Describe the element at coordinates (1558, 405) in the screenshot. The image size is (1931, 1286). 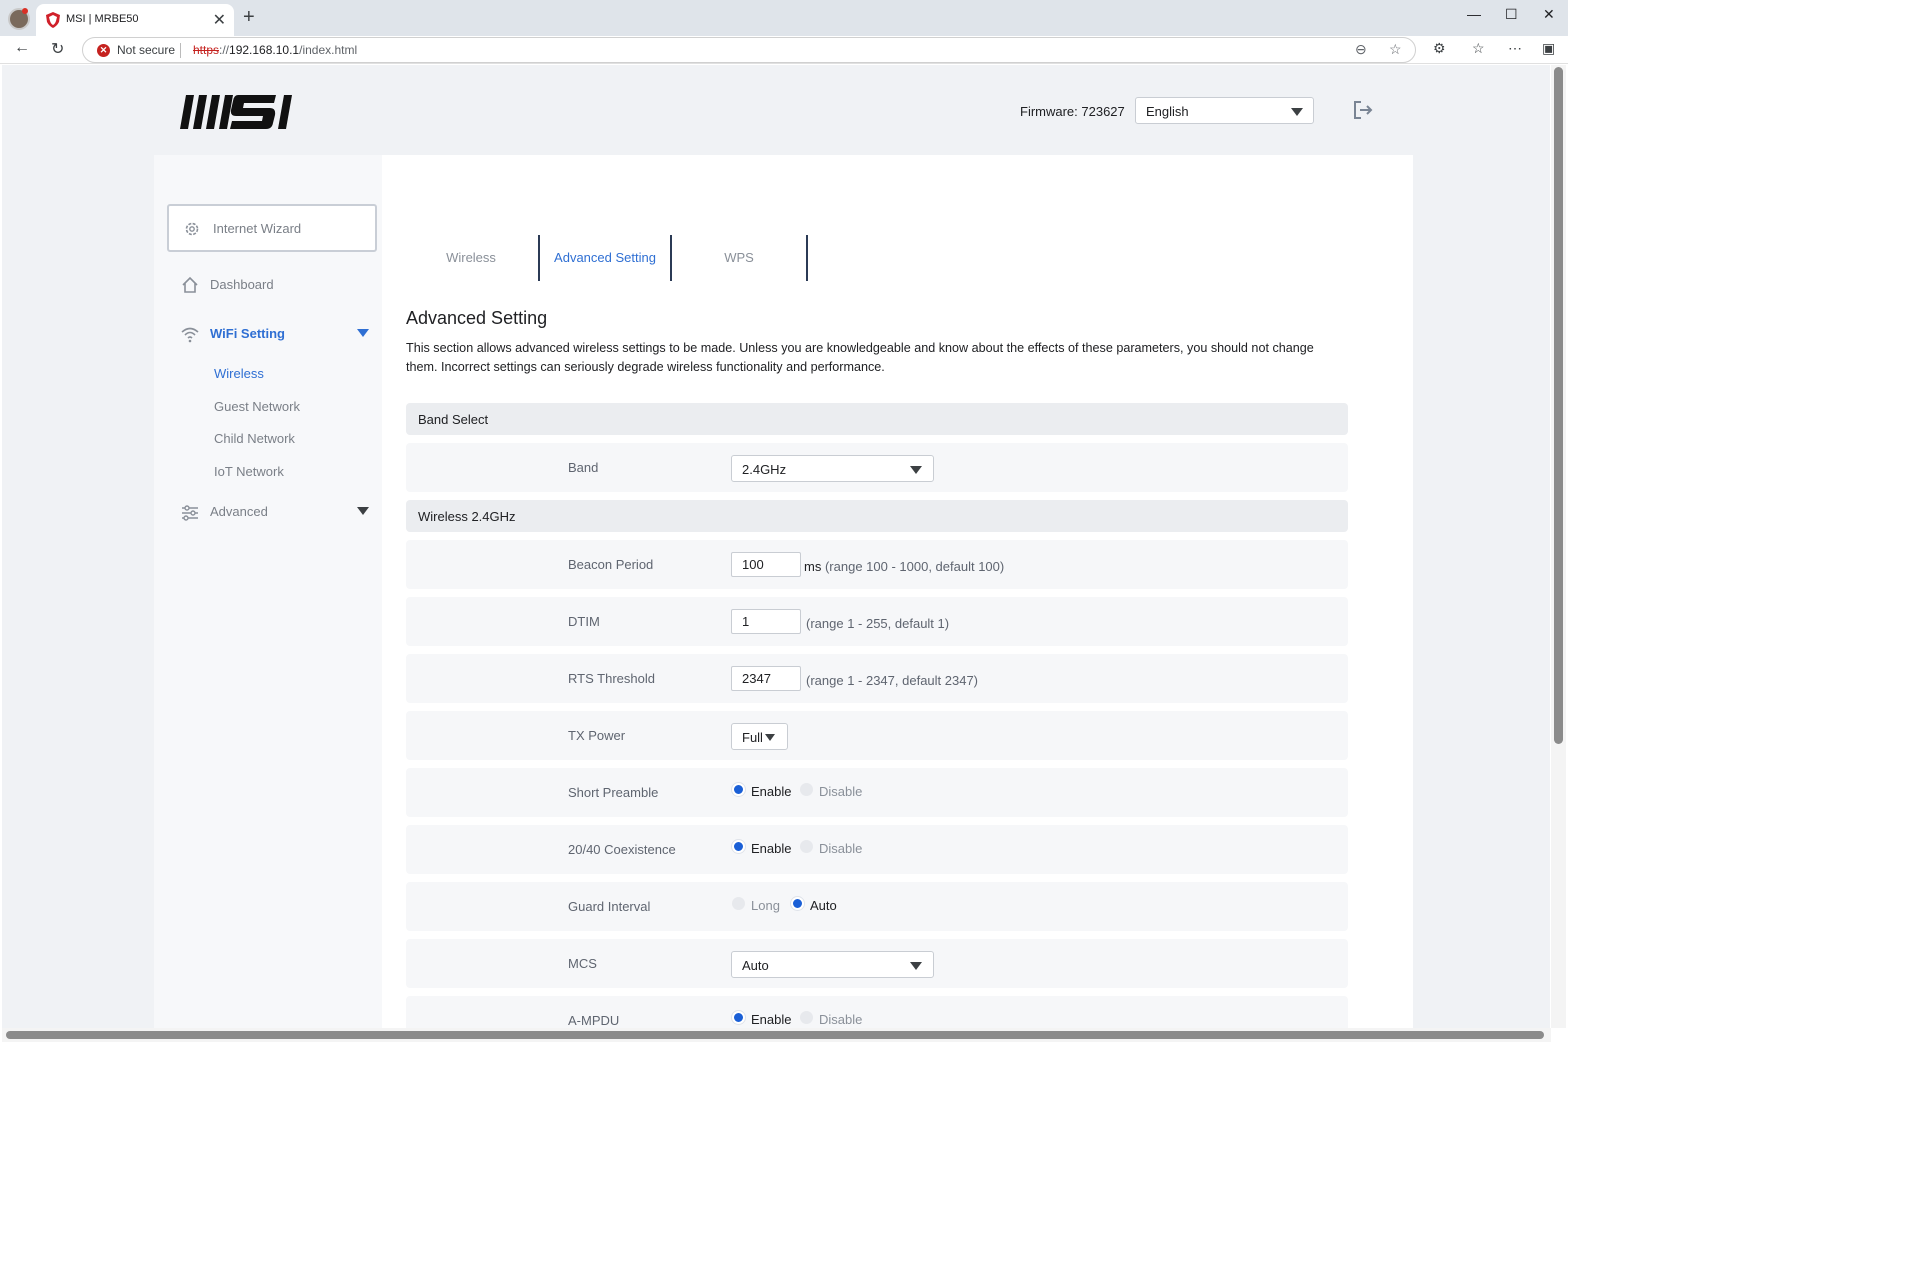
I see `vertical-scrollbar-thumb` at that location.